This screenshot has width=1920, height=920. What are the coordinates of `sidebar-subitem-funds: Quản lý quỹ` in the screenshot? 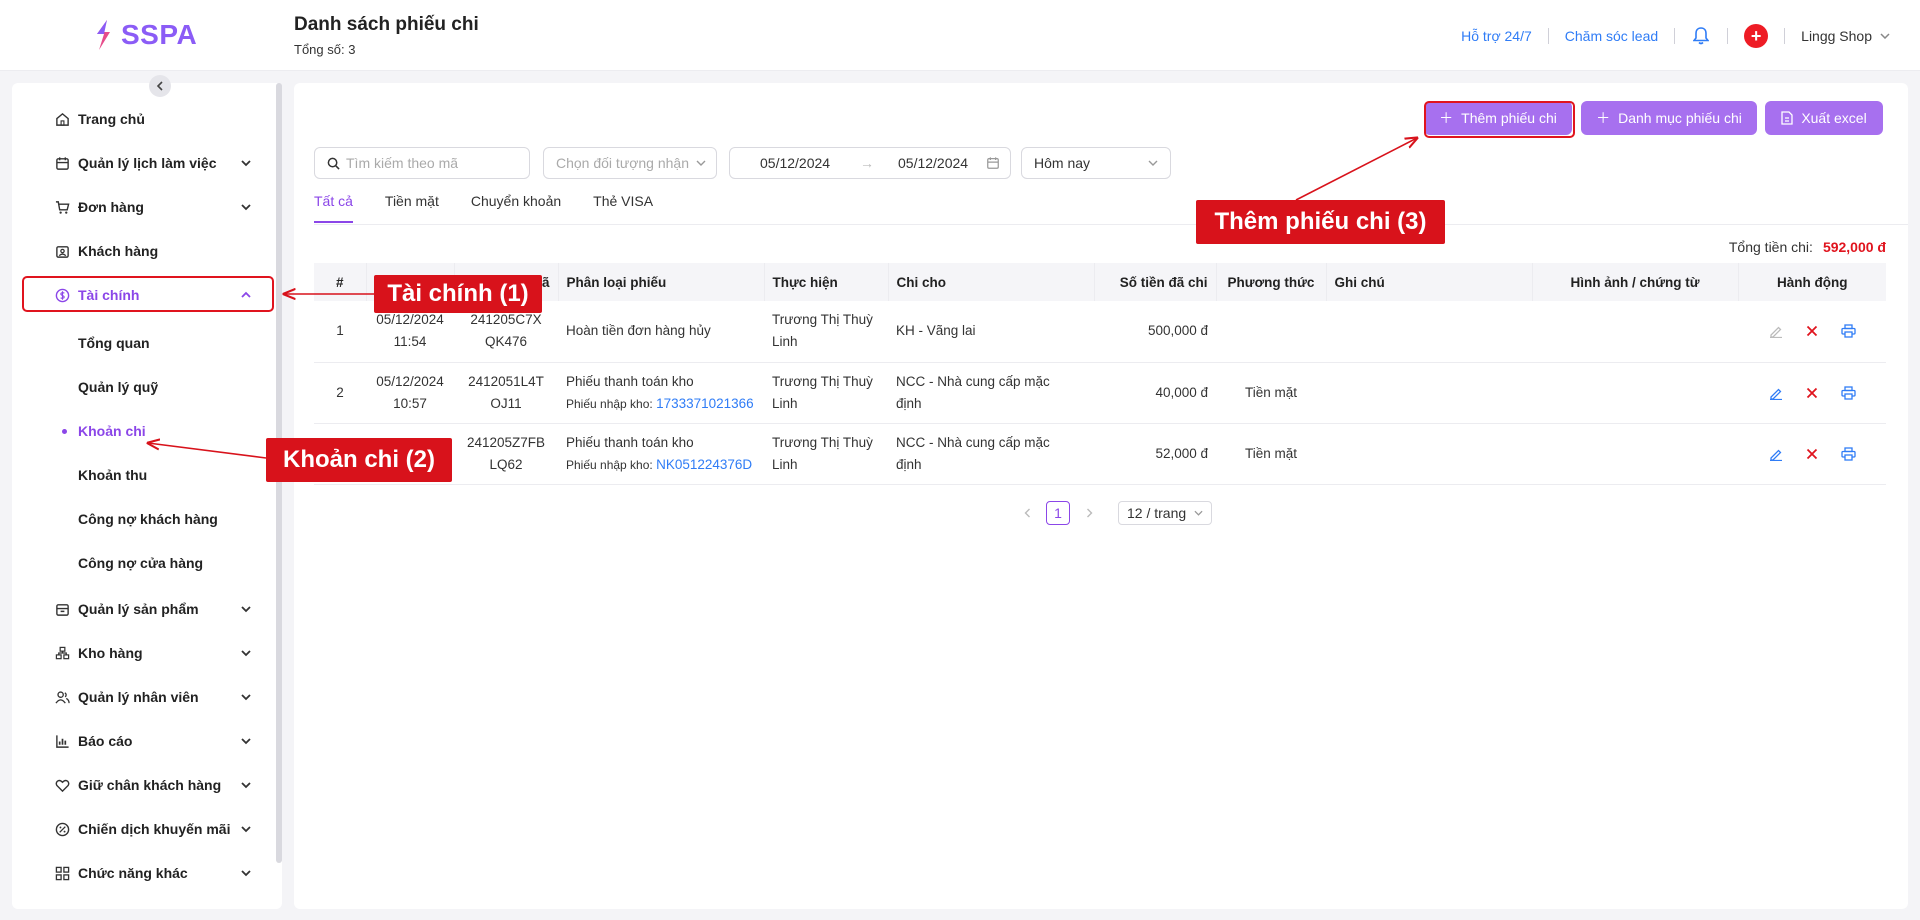 It's located at (147, 387).